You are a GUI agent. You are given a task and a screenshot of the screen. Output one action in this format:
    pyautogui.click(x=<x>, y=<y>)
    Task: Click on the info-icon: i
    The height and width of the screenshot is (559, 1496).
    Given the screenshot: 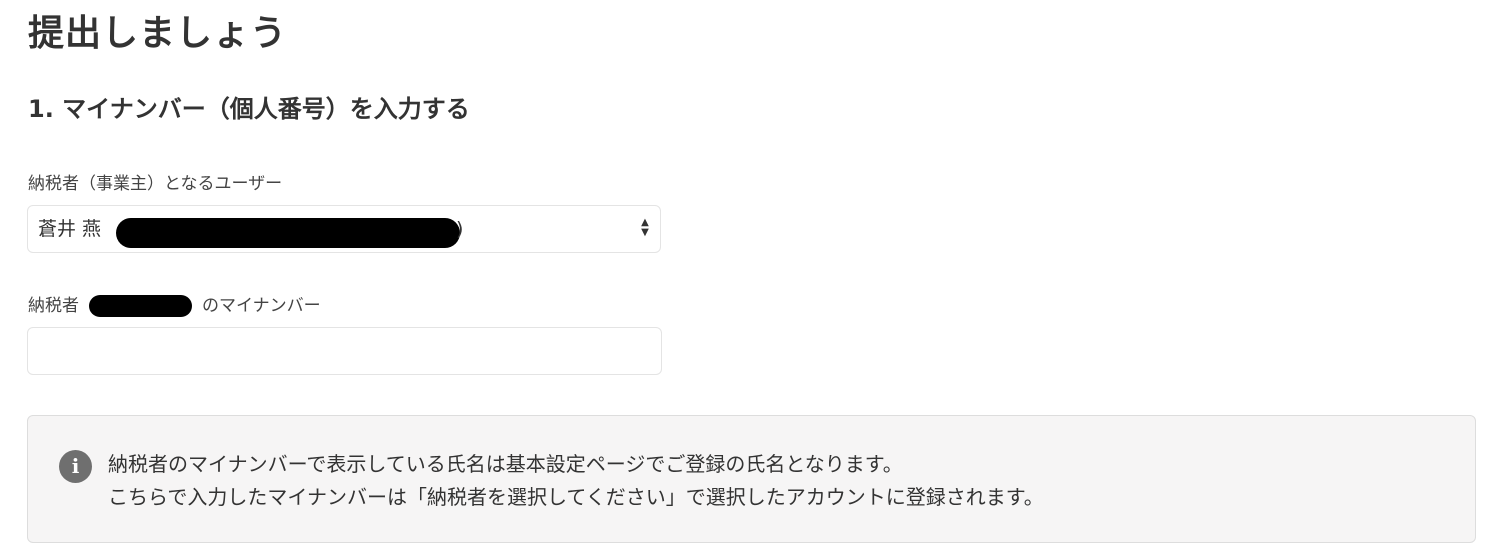 What is the action you would take?
    pyautogui.click(x=75, y=466)
    